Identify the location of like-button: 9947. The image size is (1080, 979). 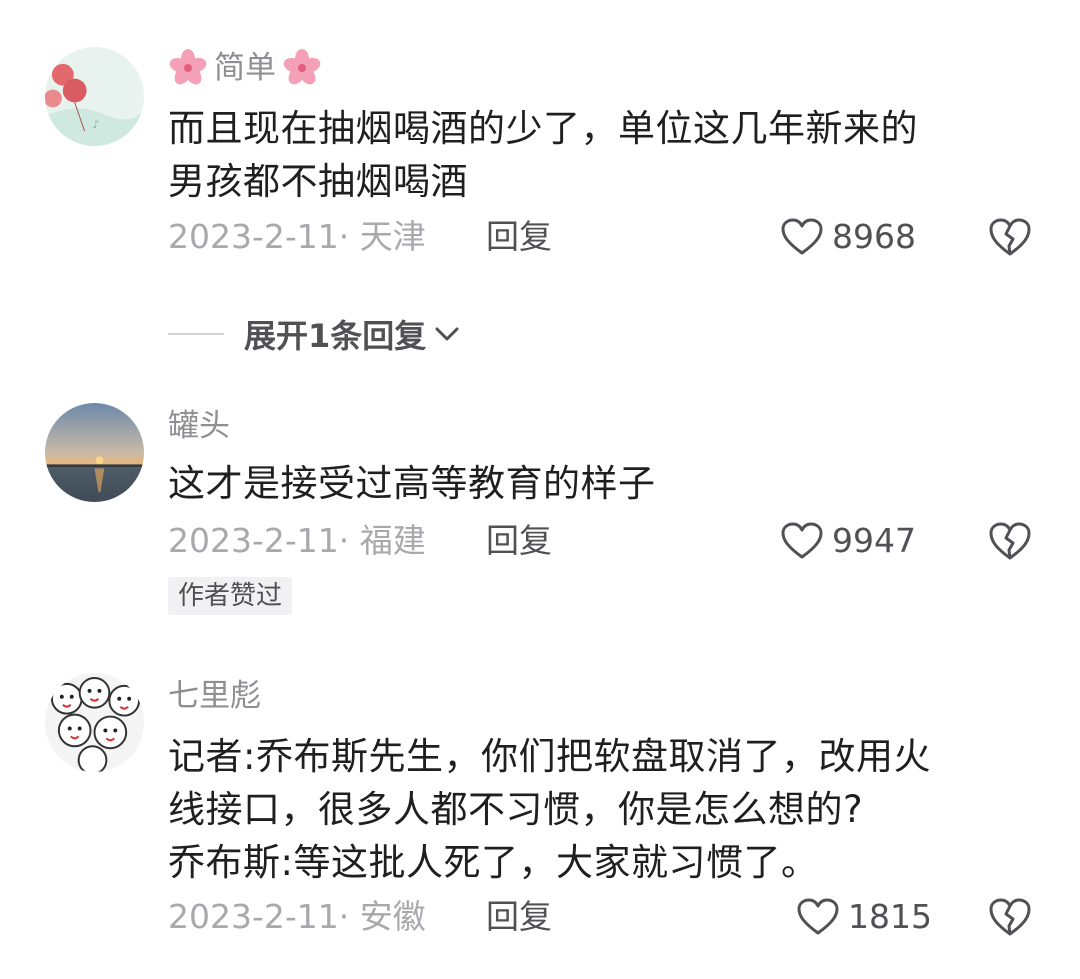
(848, 541).